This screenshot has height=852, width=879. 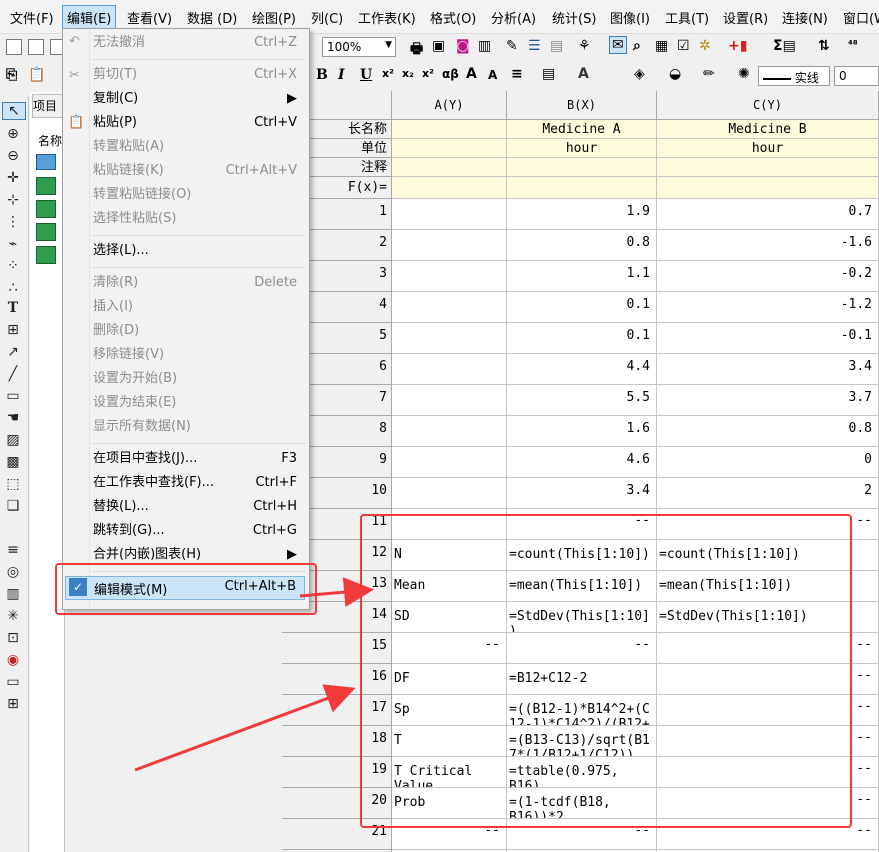 What do you see at coordinates (336, 592) in the screenshot?
I see `arrow-to-formulas` at bounding box center [336, 592].